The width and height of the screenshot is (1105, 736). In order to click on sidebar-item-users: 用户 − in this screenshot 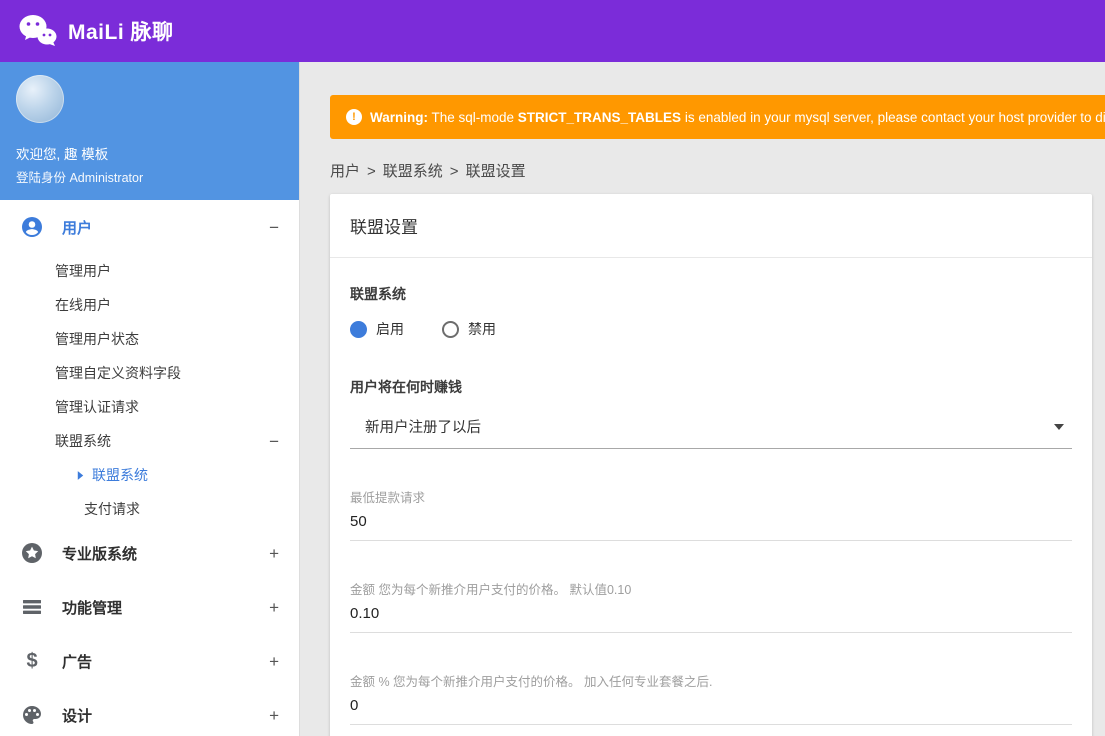, I will do `click(149, 227)`.